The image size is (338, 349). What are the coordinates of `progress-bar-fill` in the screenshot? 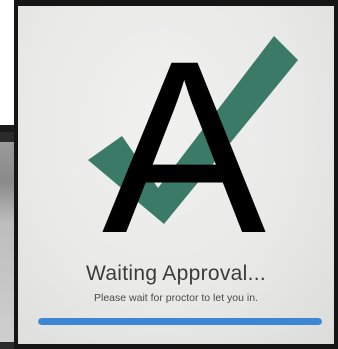 It's located at (180, 321).